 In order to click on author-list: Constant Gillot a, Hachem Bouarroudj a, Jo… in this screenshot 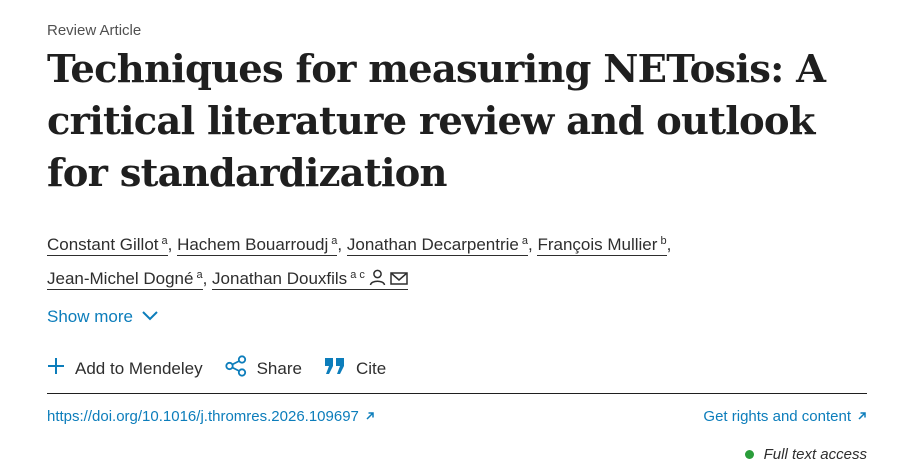, I will do `click(457, 261)`.